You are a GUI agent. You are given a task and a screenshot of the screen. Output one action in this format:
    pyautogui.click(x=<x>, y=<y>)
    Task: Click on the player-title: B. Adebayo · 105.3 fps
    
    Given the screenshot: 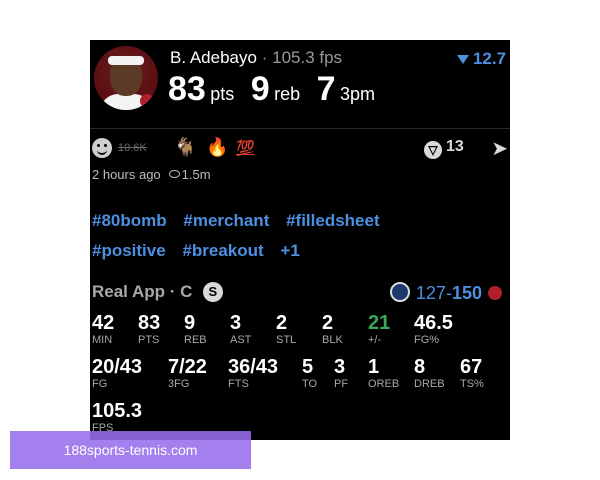 What is the action you would take?
    pyautogui.click(x=256, y=58)
    